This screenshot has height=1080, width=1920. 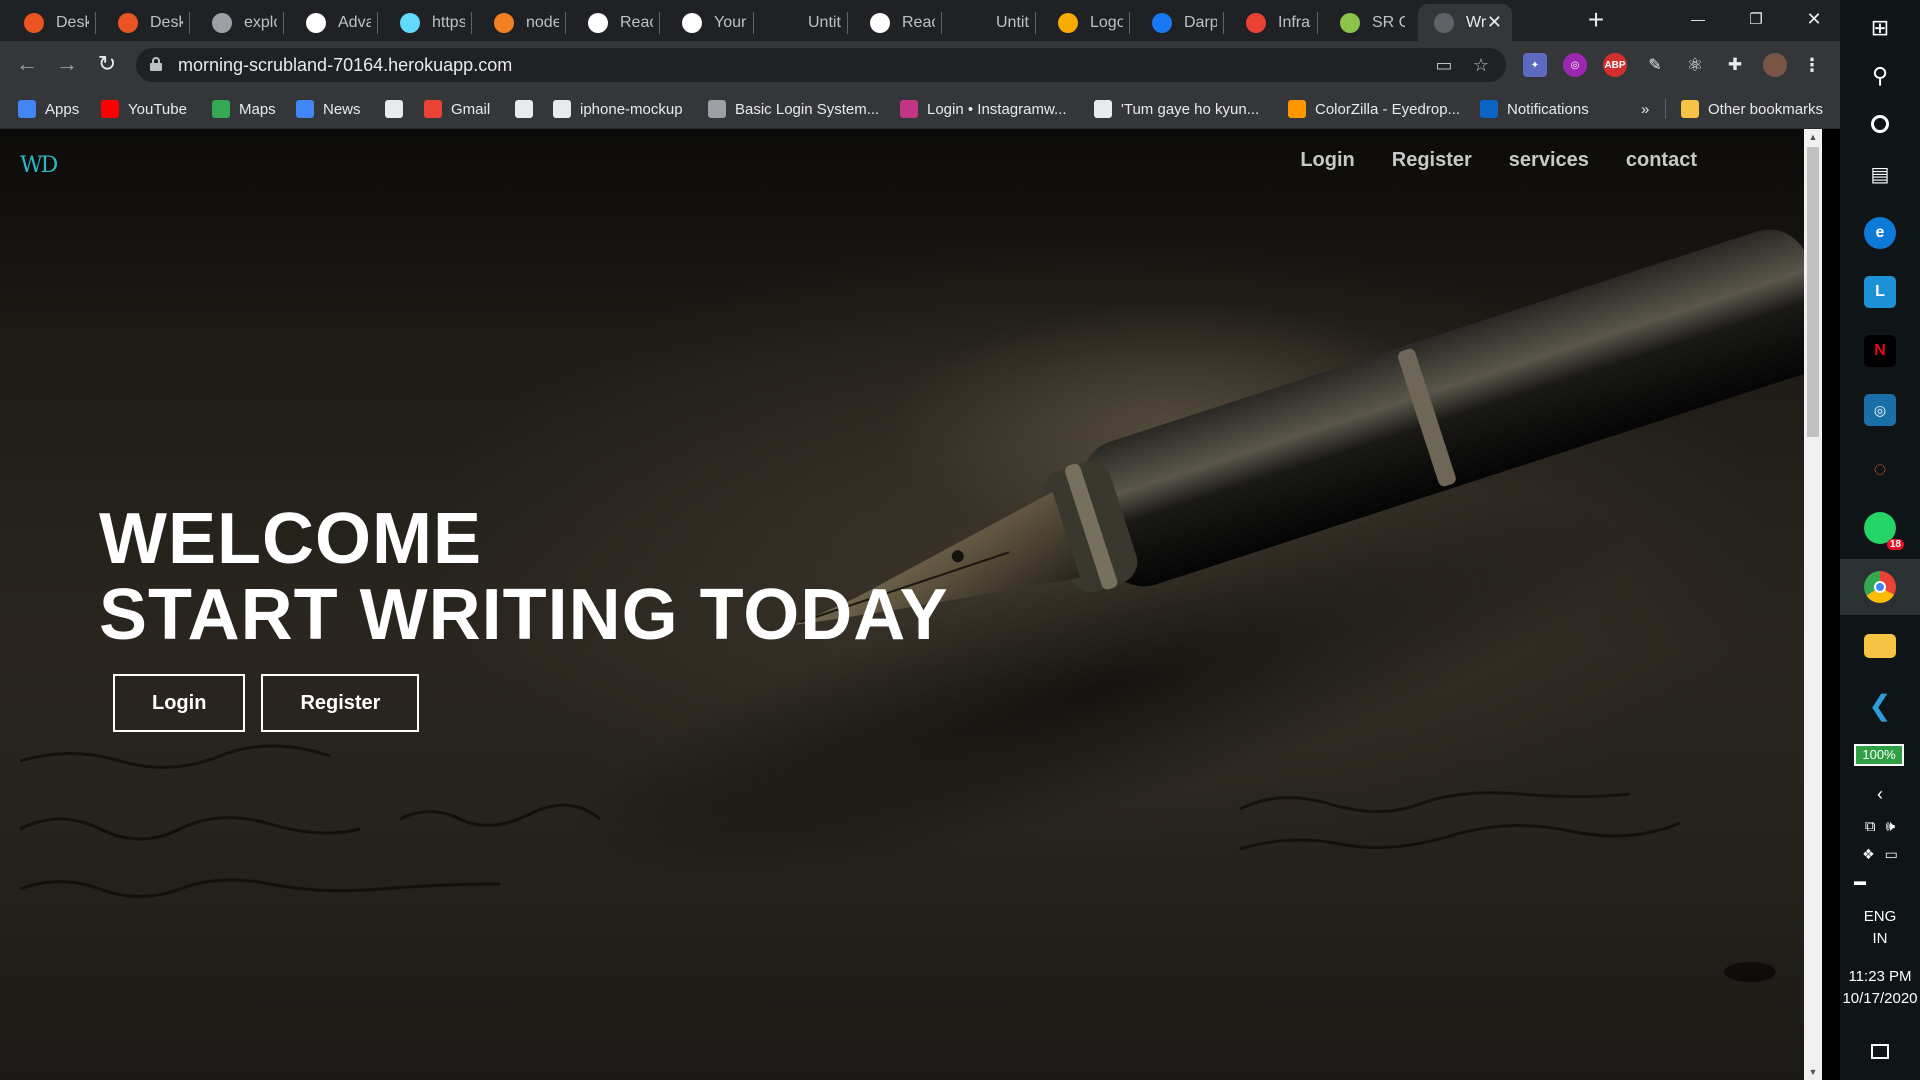 I want to click on cortana-button, so click(x=1880, y=124).